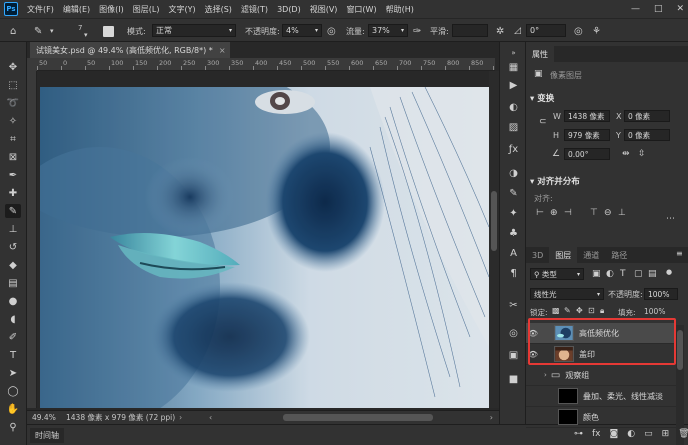 The image size is (688, 445). Describe the element at coordinates (661, 294) in the screenshot. I see `layer-opacity-field: 100%` at that location.